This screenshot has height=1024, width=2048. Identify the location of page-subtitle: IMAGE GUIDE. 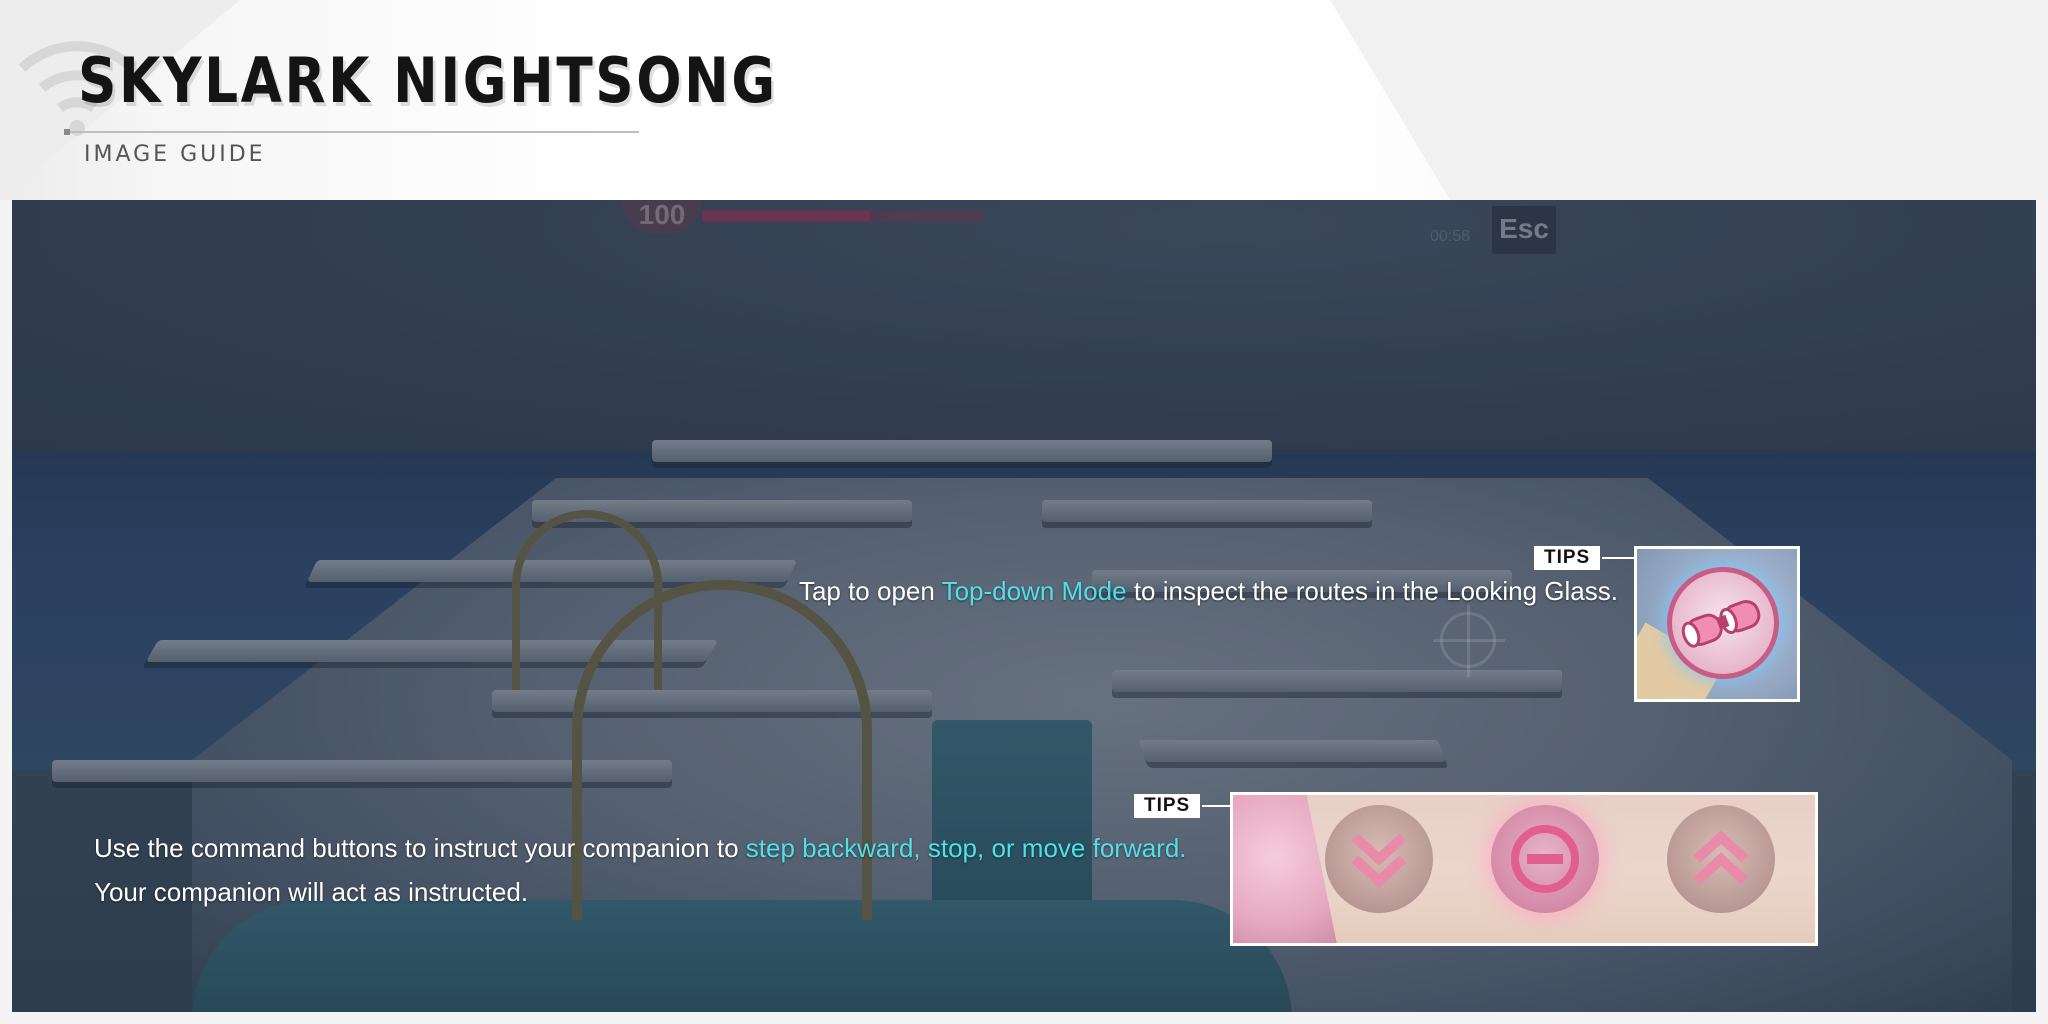
(175, 154).